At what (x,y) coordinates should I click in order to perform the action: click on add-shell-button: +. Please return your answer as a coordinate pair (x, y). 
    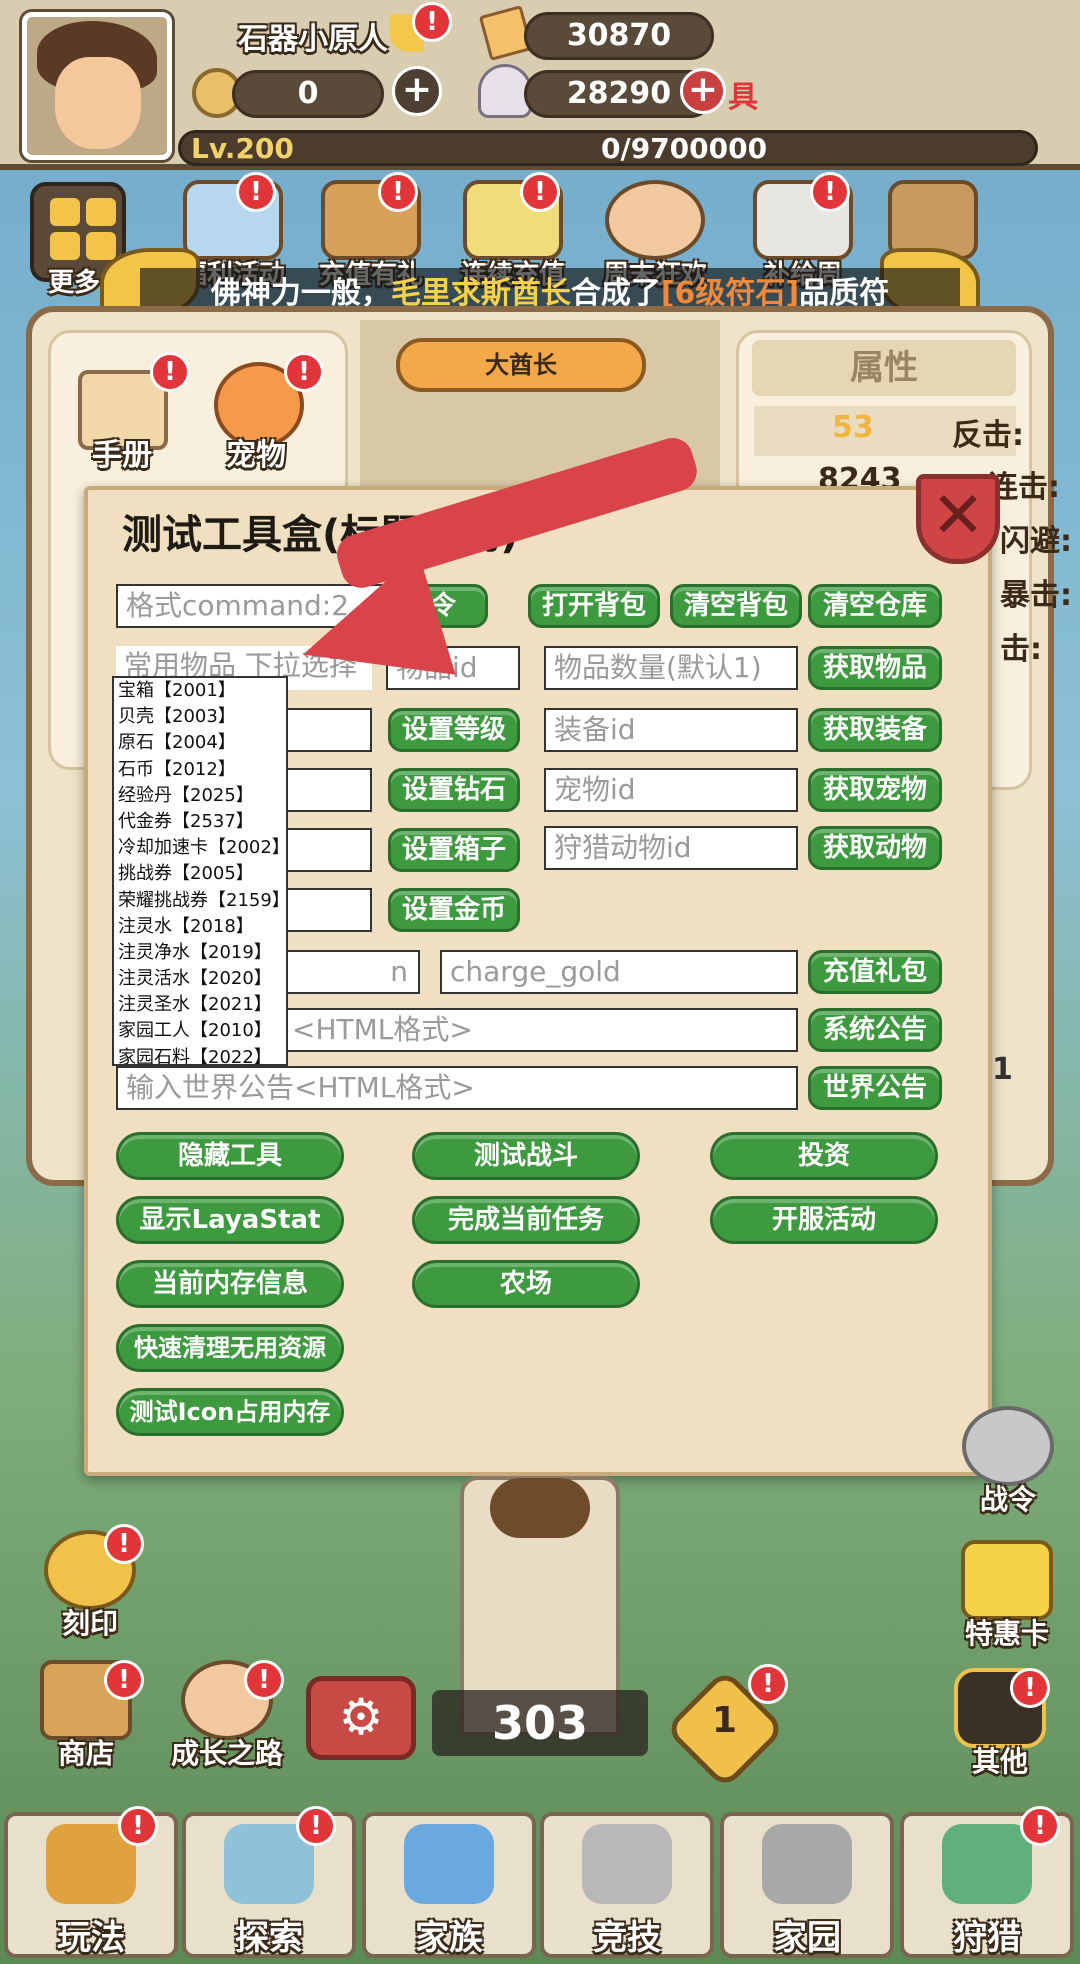
    Looking at the image, I should click on (703, 91).